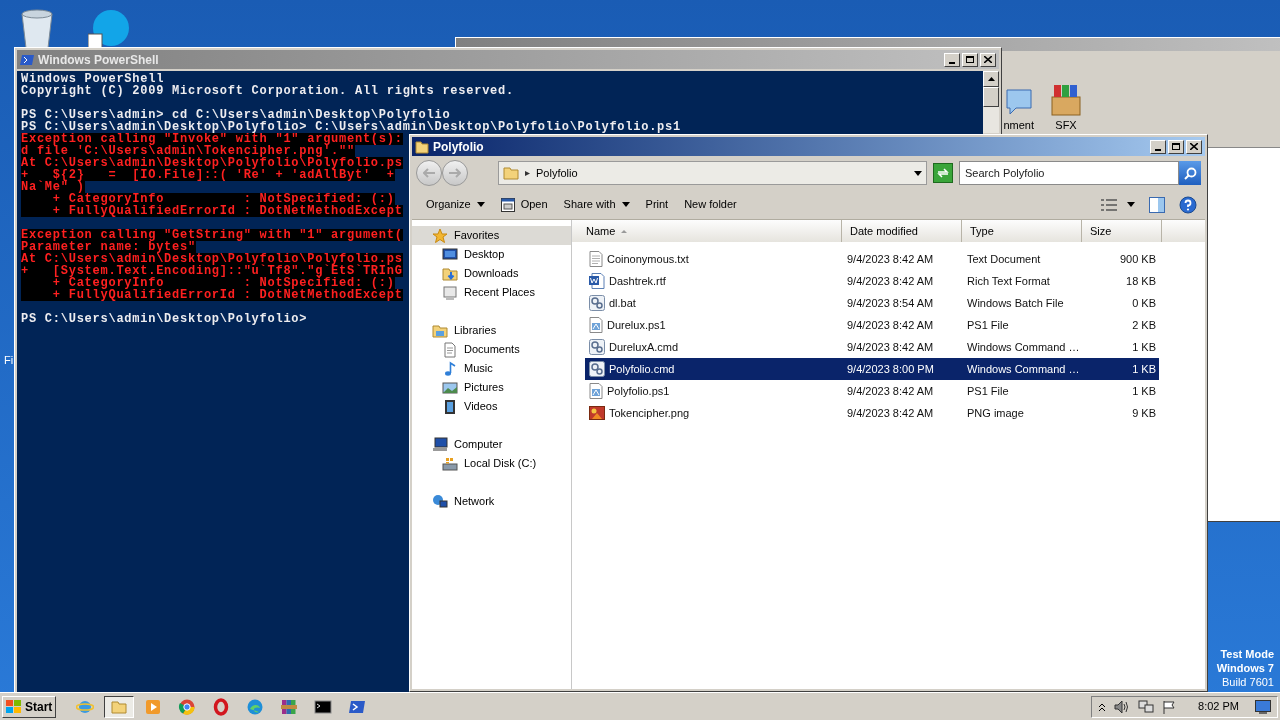 This screenshot has height=720, width=1280. Describe the element at coordinates (596, 259) in the screenshot. I see `text-file-icon` at that location.